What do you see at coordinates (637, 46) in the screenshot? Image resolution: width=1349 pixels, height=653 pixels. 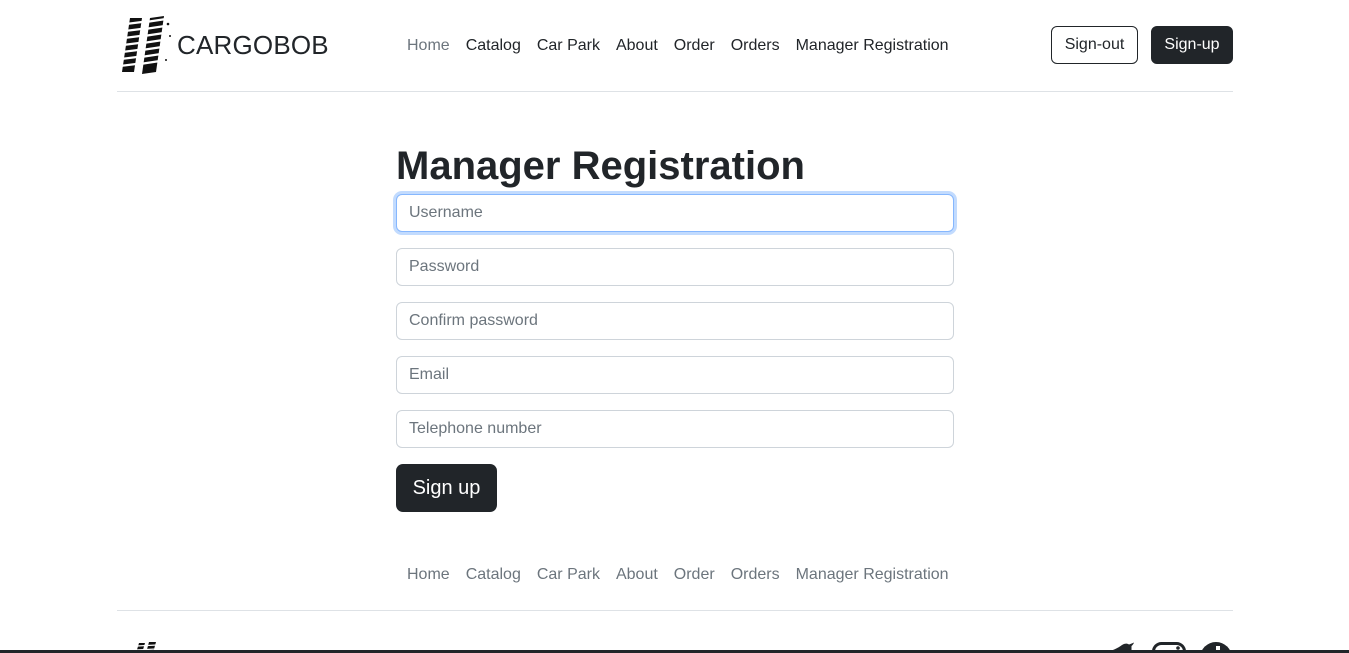 I see `nav-link-about: About` at bounding box center [637, 46].